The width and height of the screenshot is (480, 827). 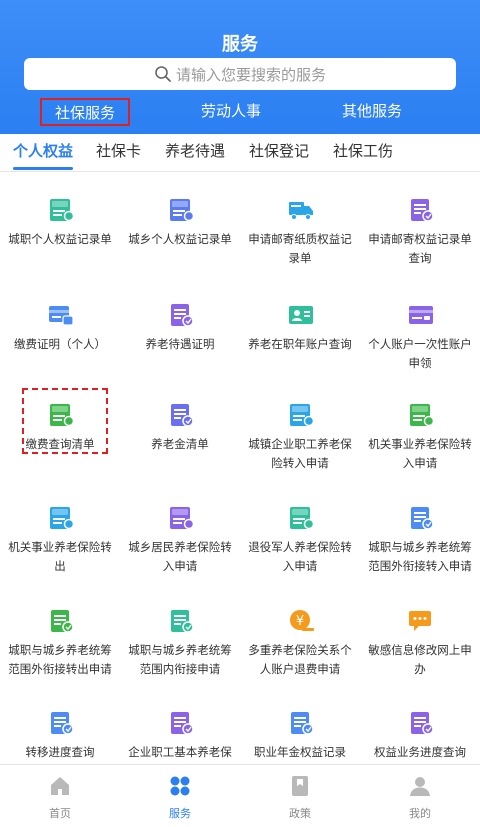 What do you see at coordinates (180, 752) in the screenshot?
I see `service-label: 企业职工基本养老保险信息核对单打印` at bounding box center [180, 752].